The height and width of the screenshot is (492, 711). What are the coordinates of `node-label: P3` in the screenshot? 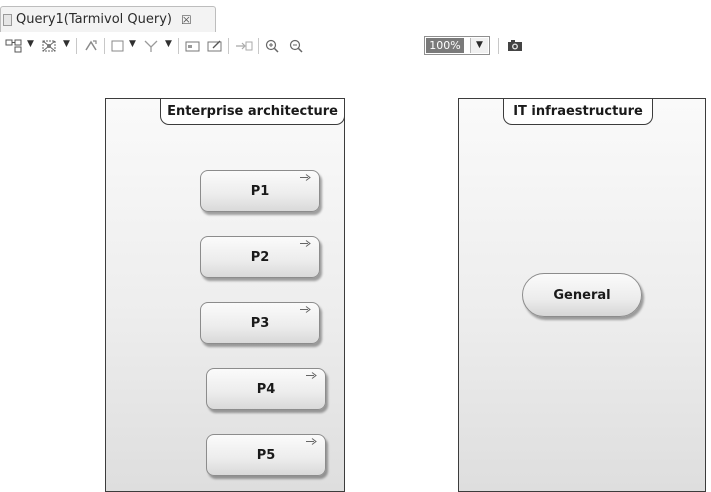 It's located at (260, 323).